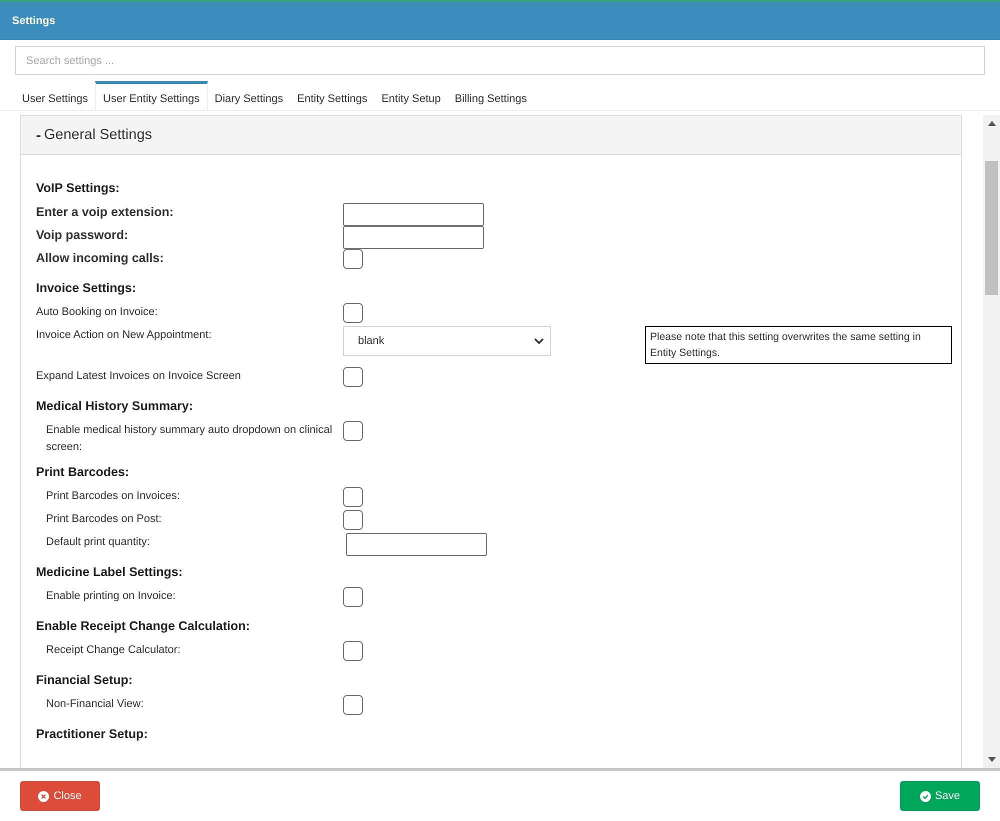  Describe the element at coordinates (95, 704) in the screenshot. I see `setting-label: Non-Financial View:` at that location.